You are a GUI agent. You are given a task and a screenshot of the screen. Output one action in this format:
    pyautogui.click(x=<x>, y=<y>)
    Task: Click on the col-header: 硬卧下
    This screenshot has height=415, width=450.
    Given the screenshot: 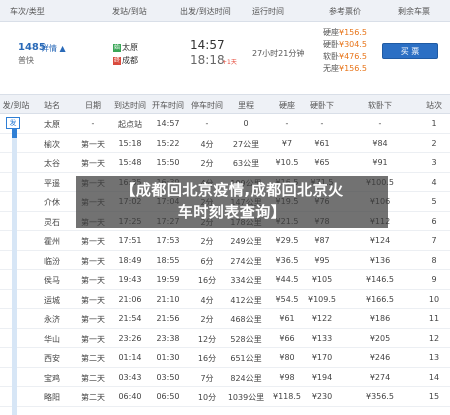 What is the action you would take?
    pyautogui.click(x=322, y=105)
    